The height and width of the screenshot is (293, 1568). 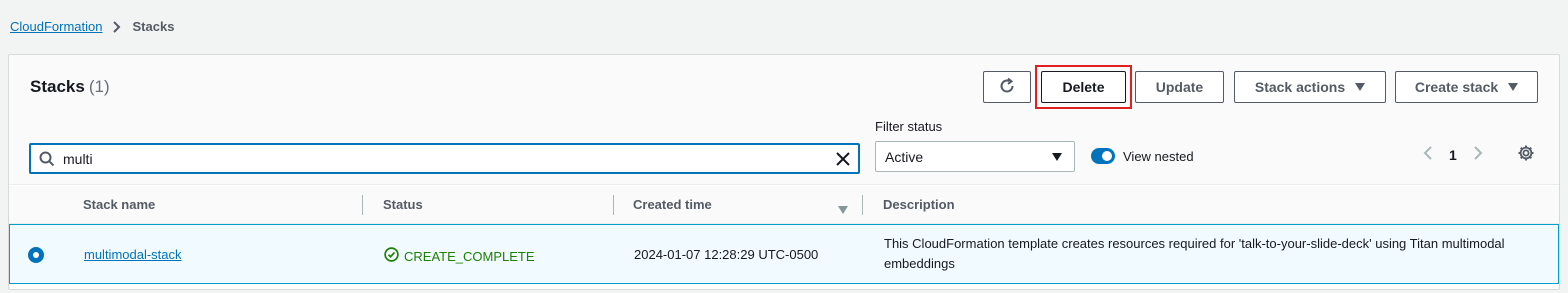 I want to click on search-icon, so click(x=47, y=159).